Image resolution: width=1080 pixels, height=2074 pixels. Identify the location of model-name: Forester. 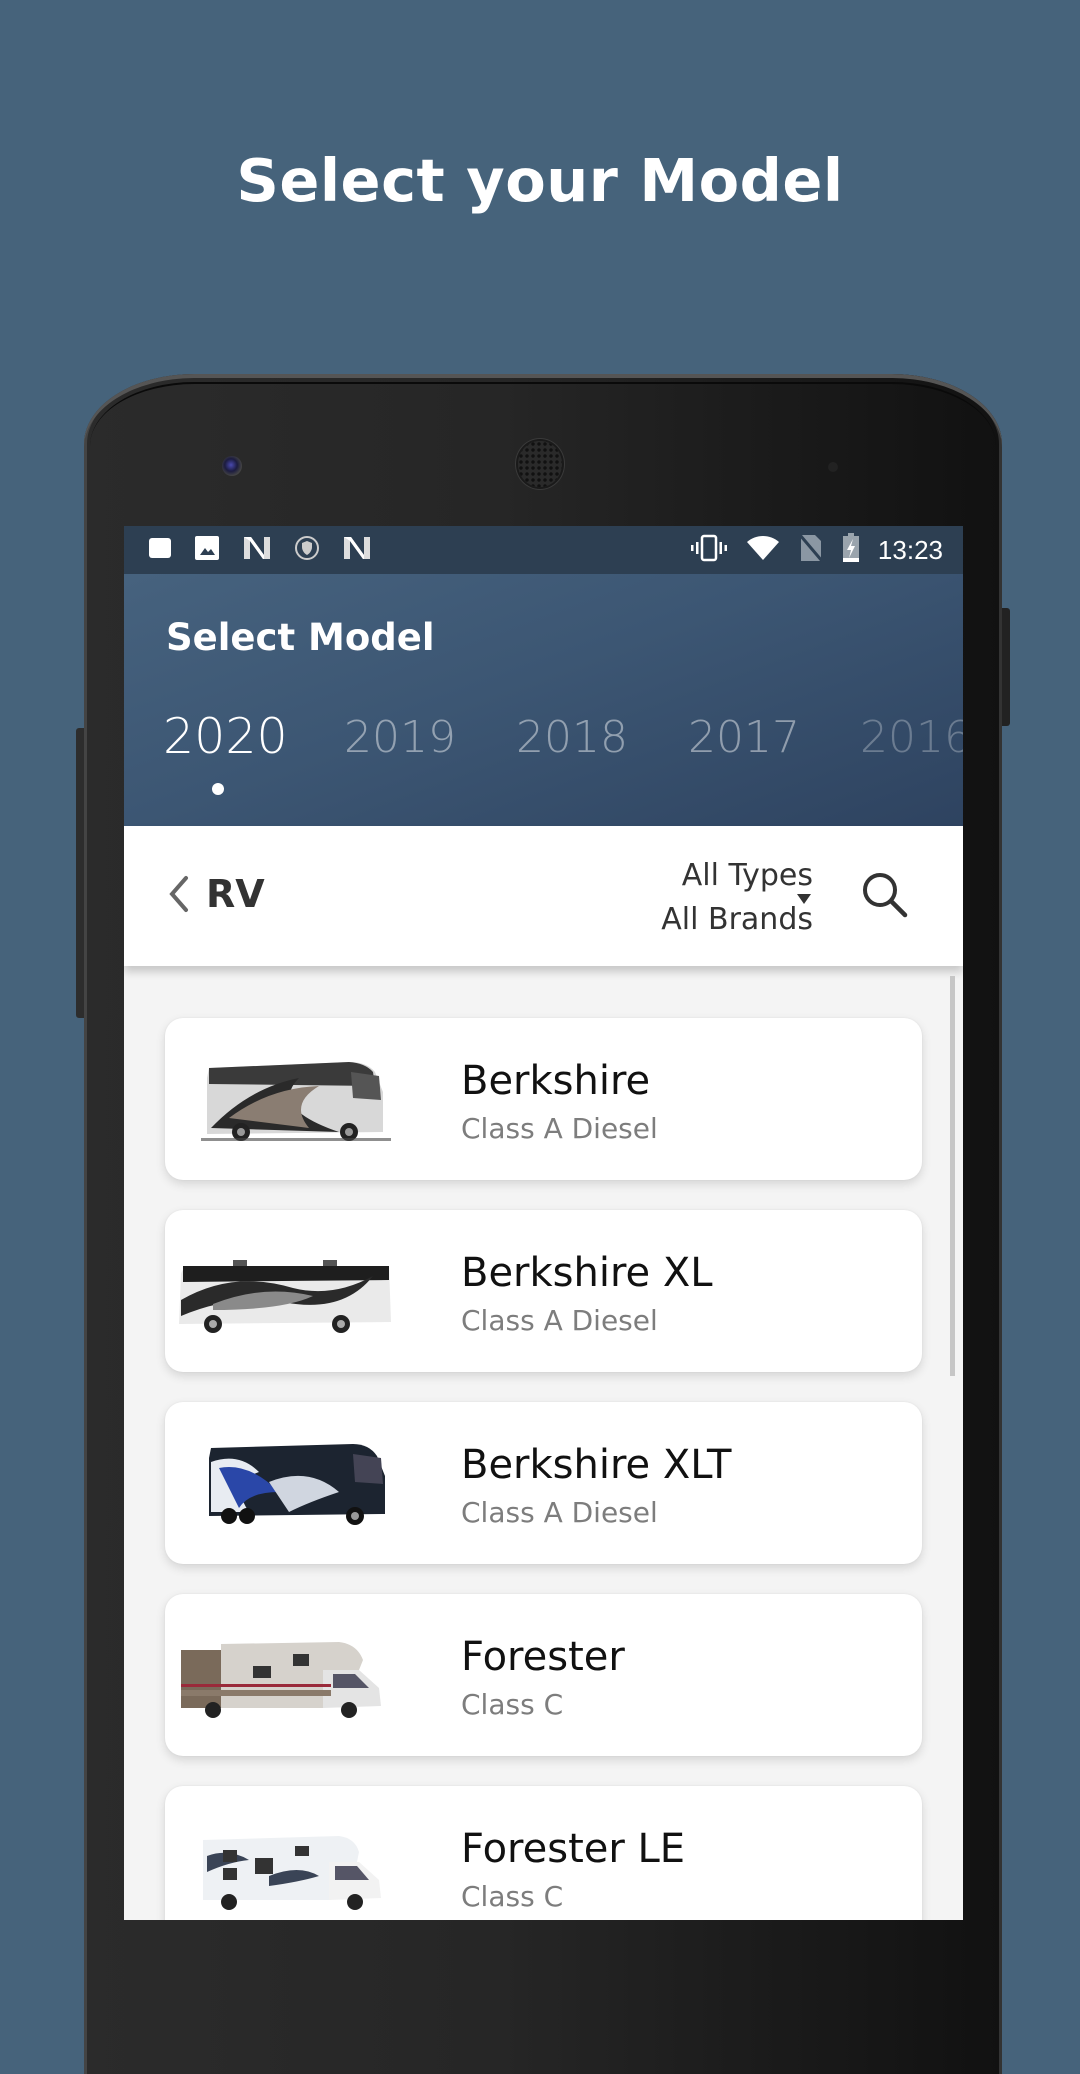
(543, 1657).